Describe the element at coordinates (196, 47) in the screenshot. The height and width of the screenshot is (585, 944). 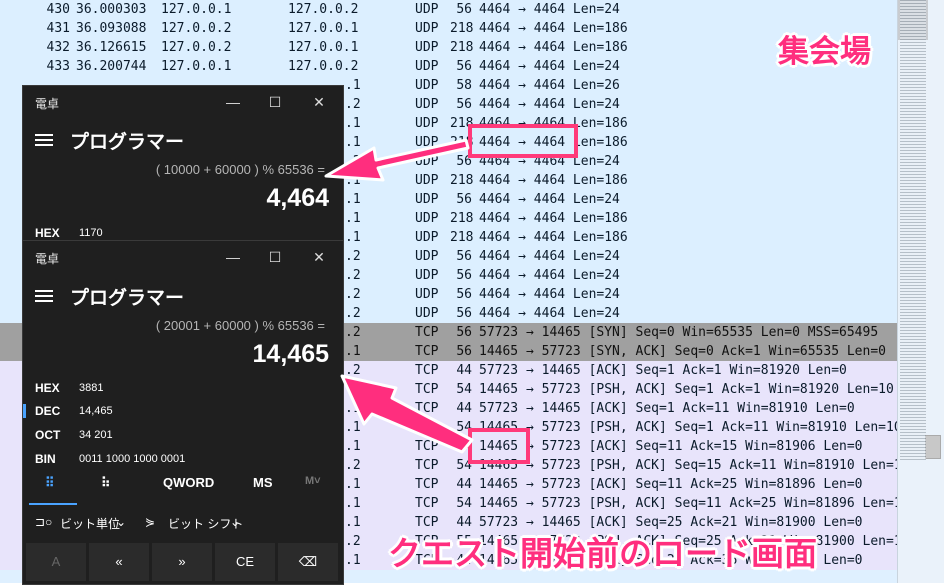
I see `packet-src: 127.0.0.2` at that location.